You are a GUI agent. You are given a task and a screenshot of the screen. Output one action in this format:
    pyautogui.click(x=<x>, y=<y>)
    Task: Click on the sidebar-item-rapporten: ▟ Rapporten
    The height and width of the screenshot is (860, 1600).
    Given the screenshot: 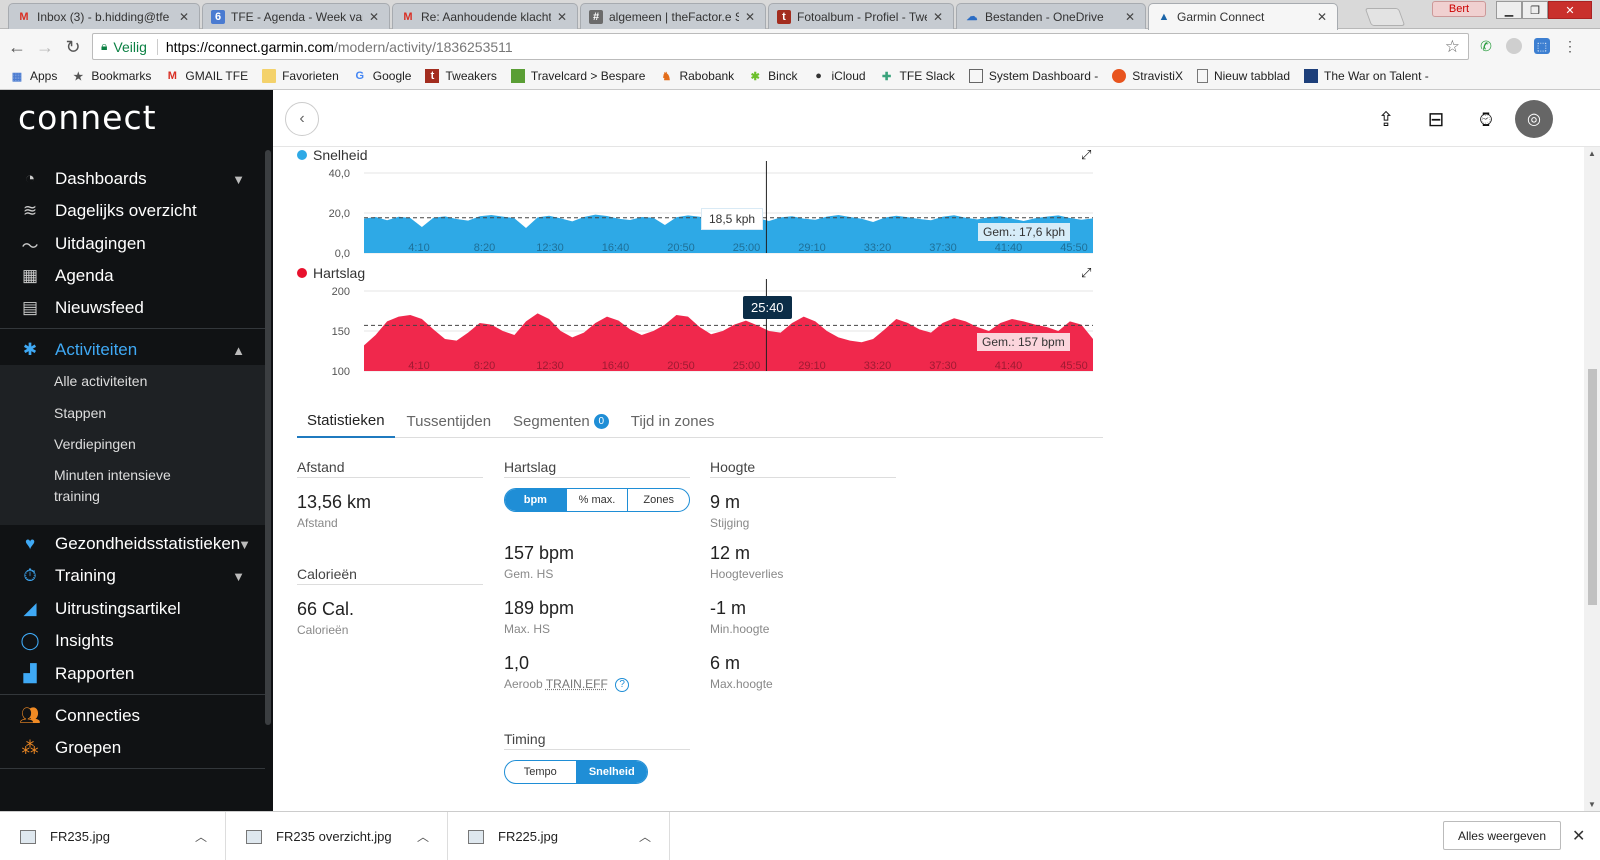 What is the action you would take?
    pyautogui.click(x=132, y=674)
    